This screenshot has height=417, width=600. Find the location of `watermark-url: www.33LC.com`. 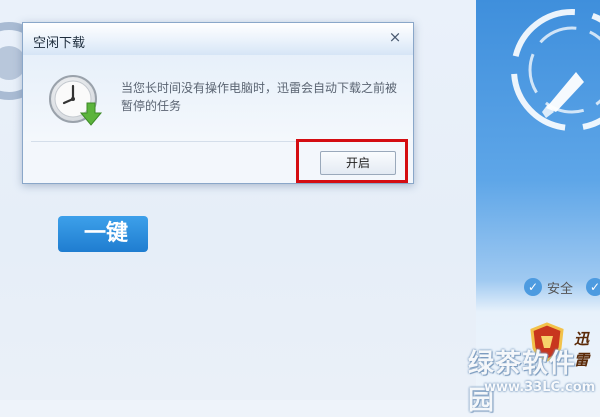

watermark-url: www.33LC.com is located at coordinates (540, 387).